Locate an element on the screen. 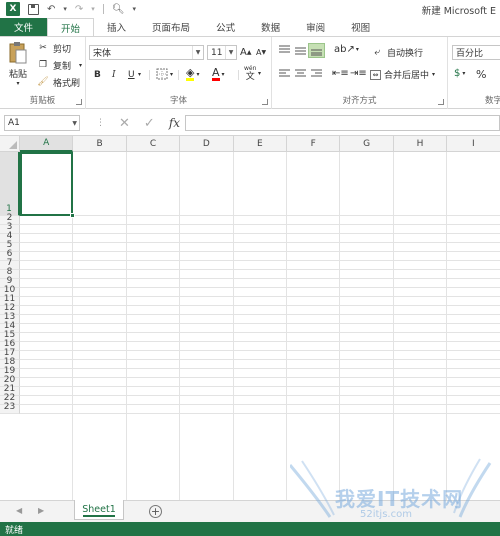  merge-center-dropdown-icon: ▾ is located at coordinates (433, 74).